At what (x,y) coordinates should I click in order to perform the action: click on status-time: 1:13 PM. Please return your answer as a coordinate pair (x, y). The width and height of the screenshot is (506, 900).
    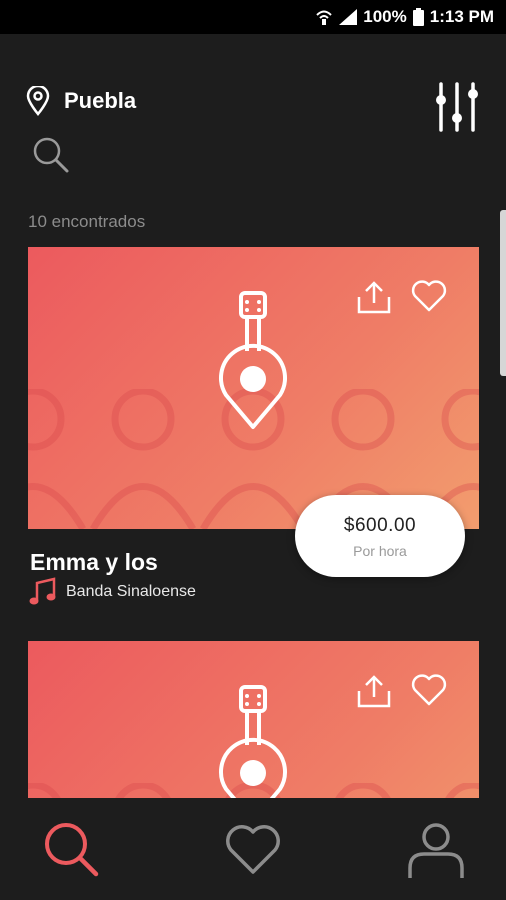
    Looking at the image, I should click on (461, 16).